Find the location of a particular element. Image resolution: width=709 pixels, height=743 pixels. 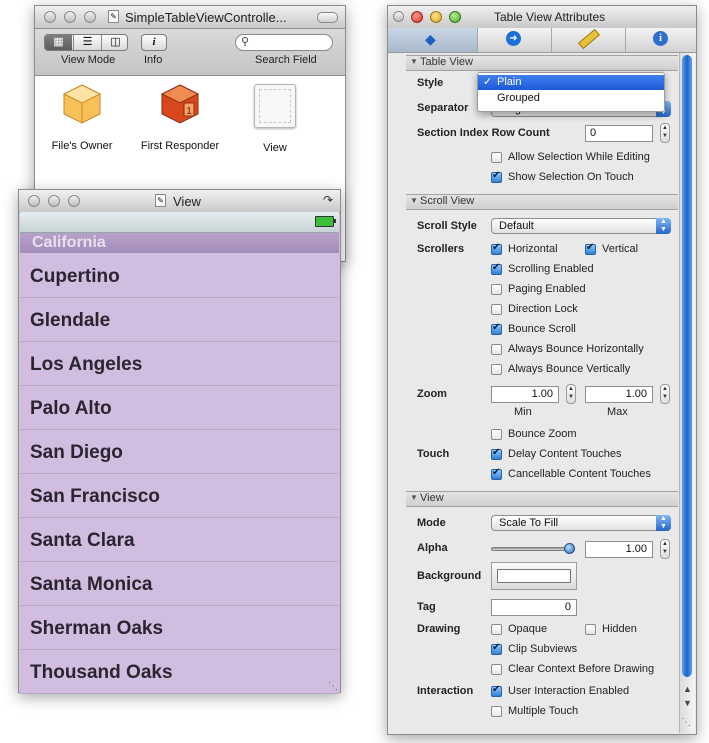

vertical-checkbox is located at coordinates (590, 248).